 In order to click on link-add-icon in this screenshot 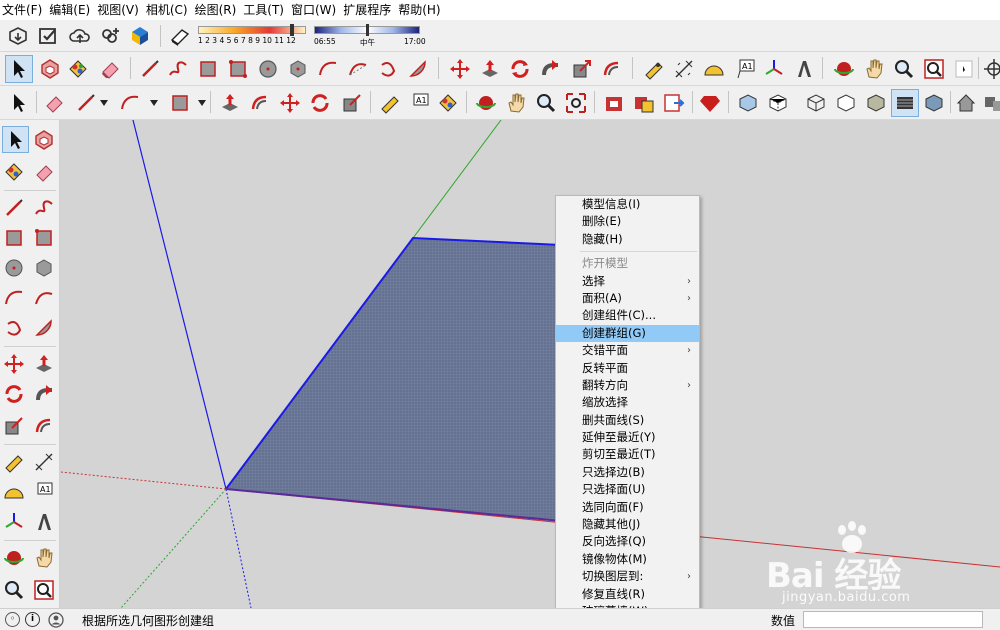, I will do `click(110, 36)`.